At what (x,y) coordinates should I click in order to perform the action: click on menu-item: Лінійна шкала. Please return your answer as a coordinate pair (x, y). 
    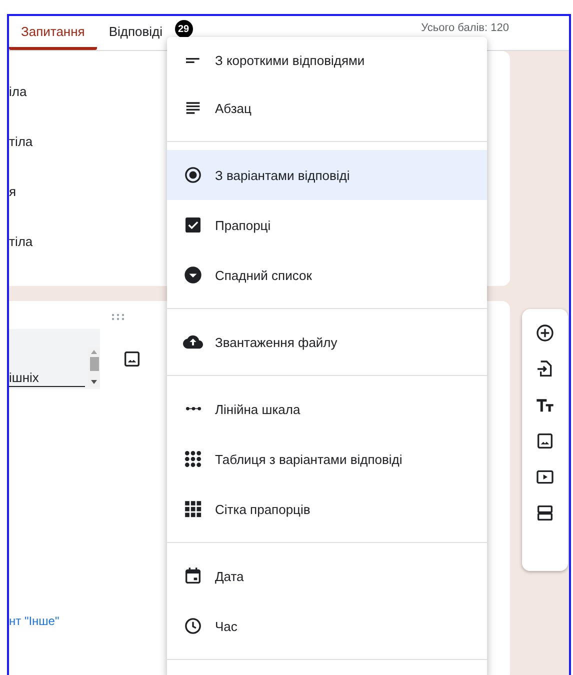
    Looking at the image, I should click on (327, 409).